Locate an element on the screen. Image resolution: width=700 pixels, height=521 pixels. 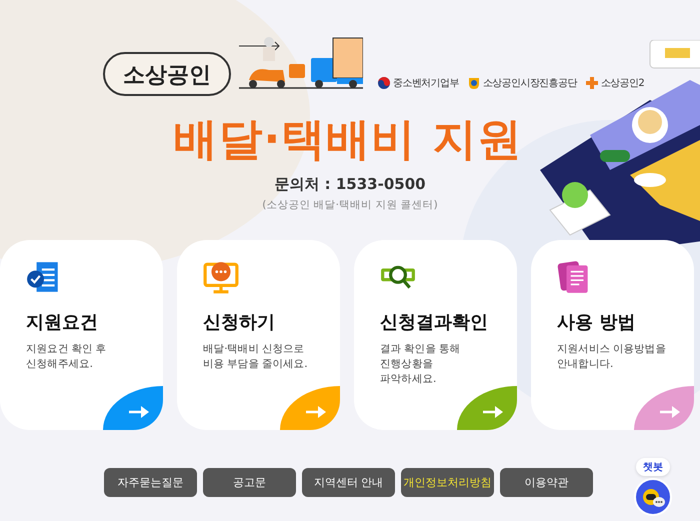
footer-link: 이용약관 is located at coordinates (546, 482).